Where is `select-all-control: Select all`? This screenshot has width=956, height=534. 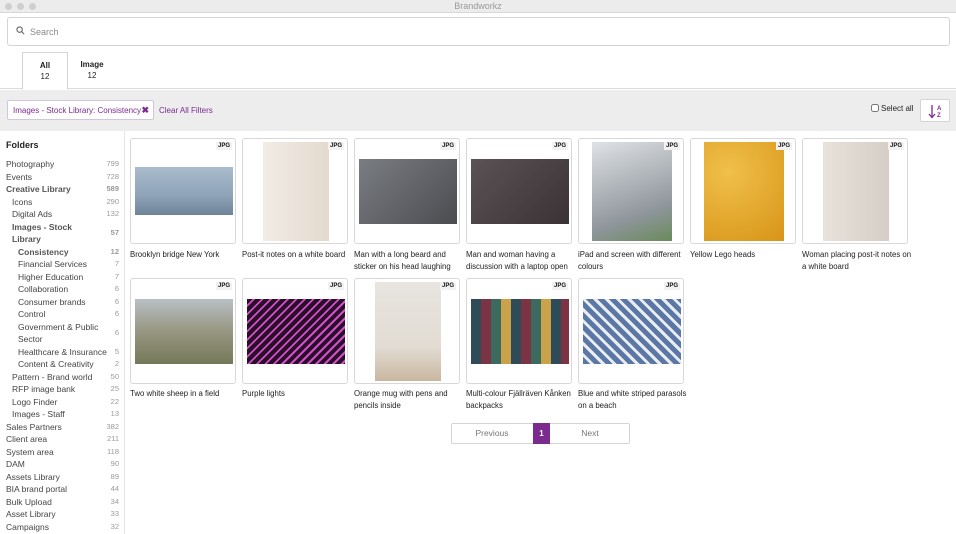 select-all-control: Select all is located at coordinates (892, 108).